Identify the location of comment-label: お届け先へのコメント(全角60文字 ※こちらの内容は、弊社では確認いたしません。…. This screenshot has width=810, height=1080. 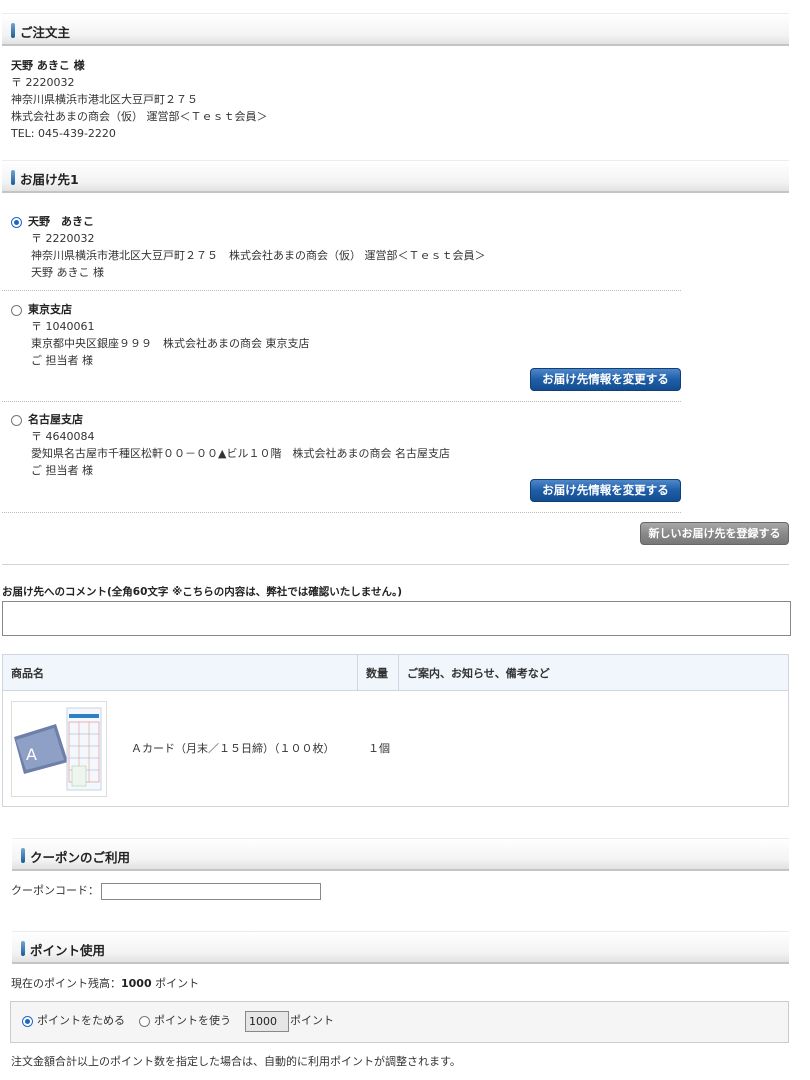
(202, 592).